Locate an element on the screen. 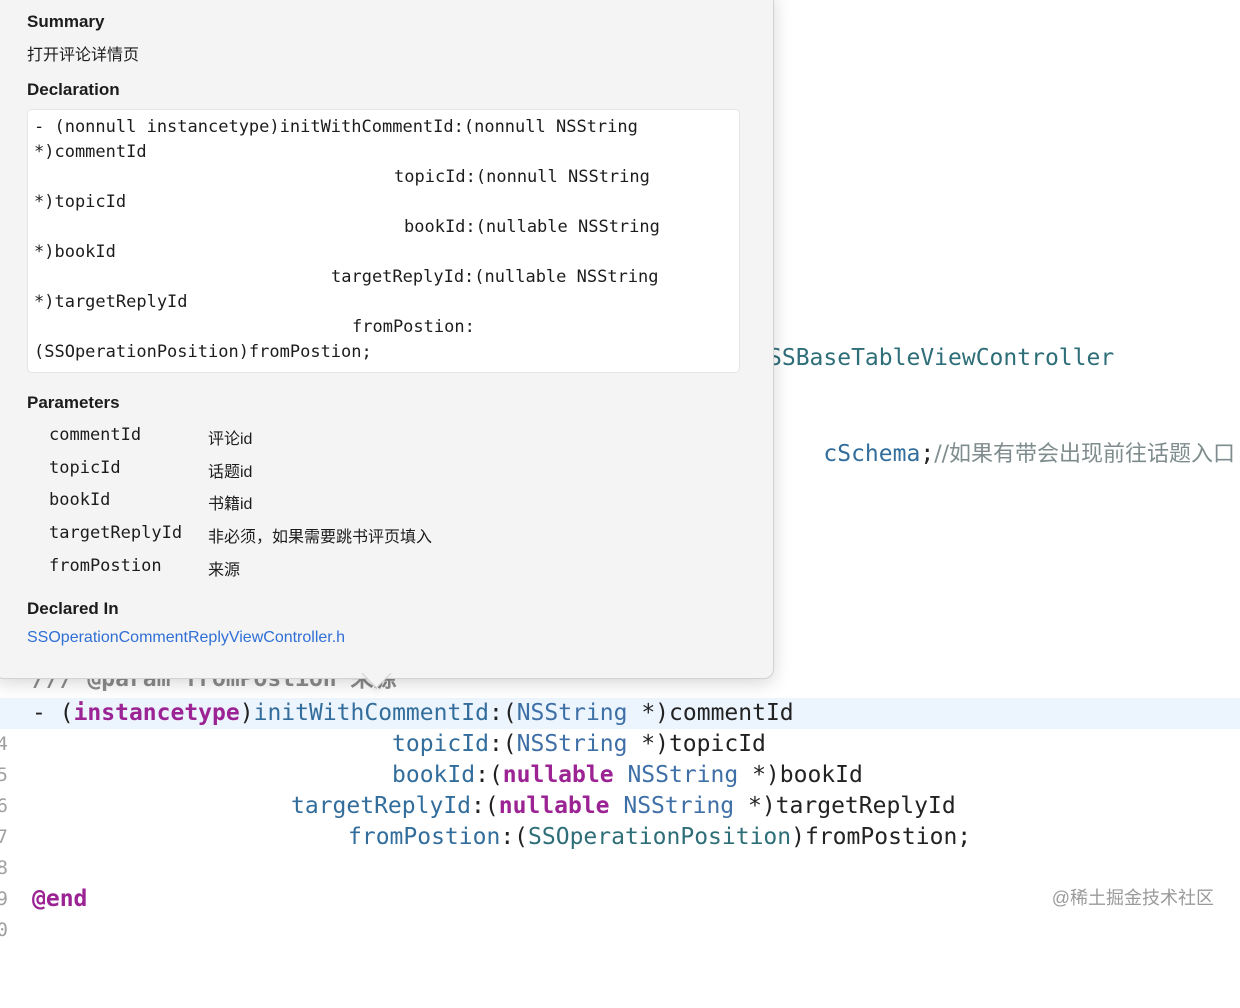 The image size is (1240, 1008). schema-property: cSchema is located at coordinates (872, 454).